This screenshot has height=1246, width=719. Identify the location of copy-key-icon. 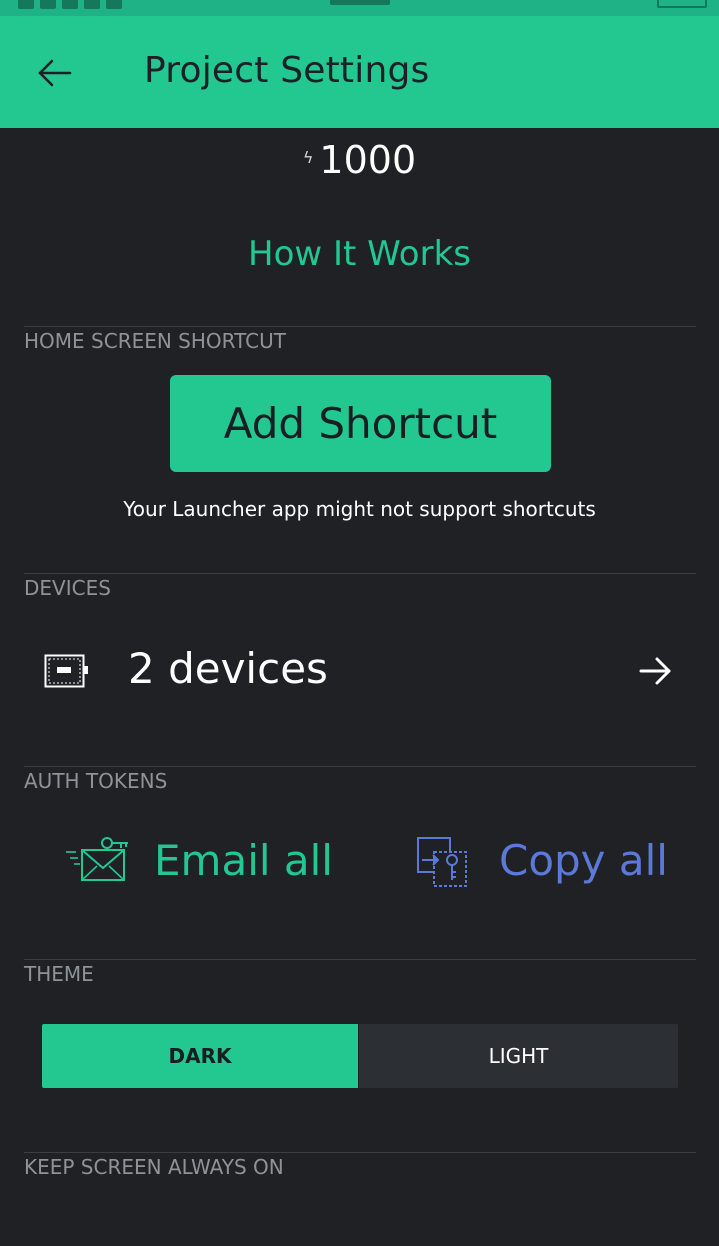
(442, 862).